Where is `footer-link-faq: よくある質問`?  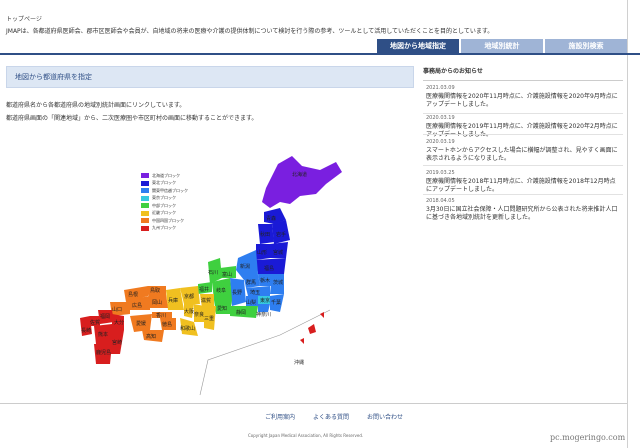
footer-link-faq: よくある質問 is located at coordinates (331, 416).